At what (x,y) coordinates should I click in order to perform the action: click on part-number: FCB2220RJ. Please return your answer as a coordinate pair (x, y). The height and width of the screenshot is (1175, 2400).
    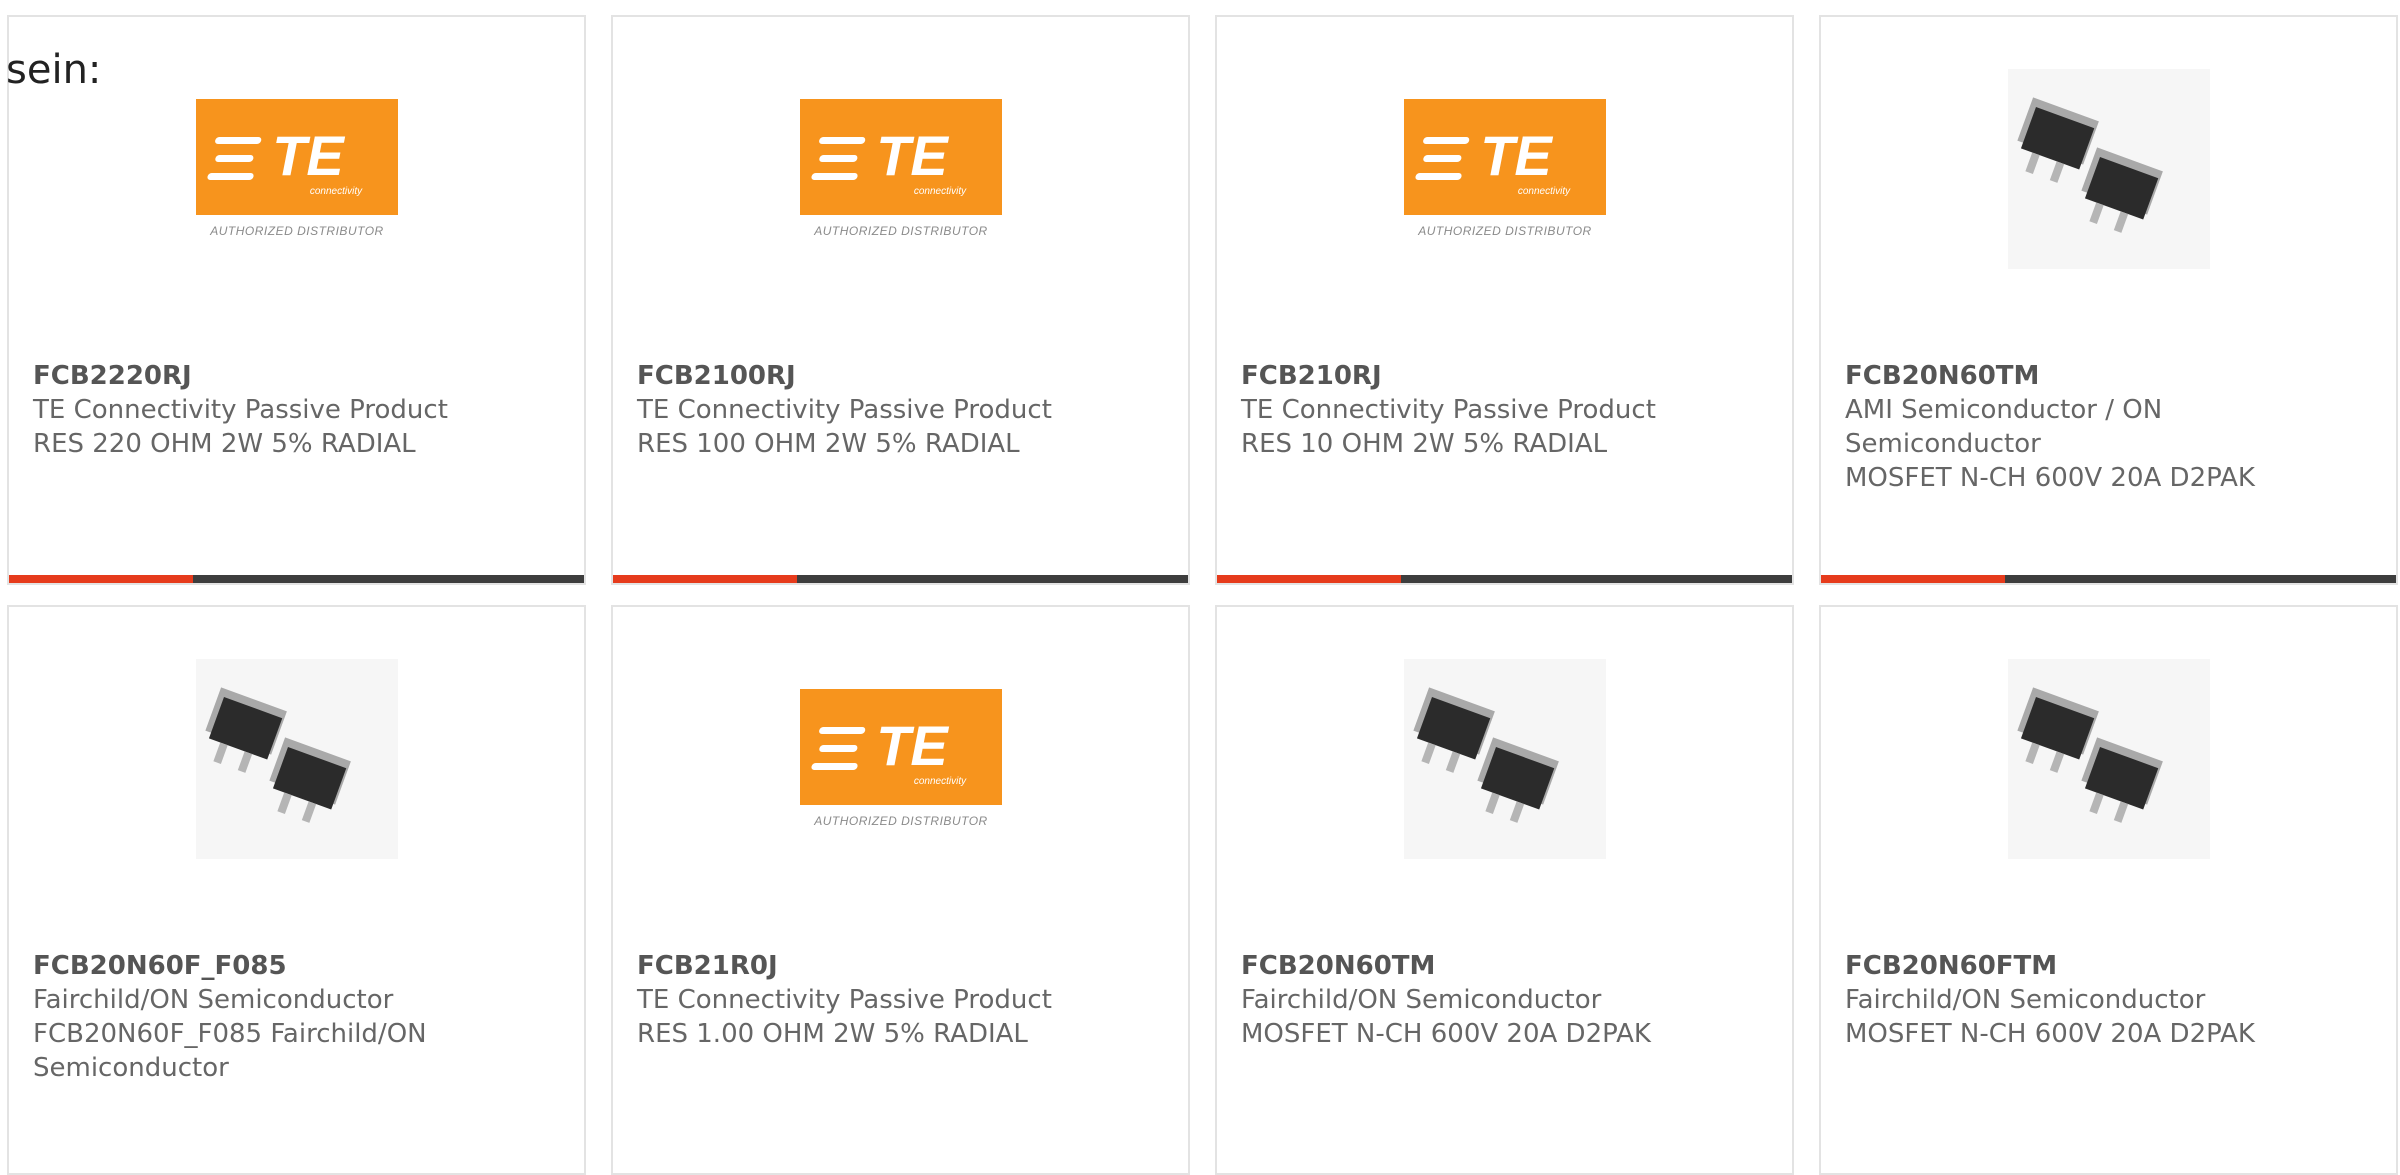
    Looking at the image, I should click on (293, 376).